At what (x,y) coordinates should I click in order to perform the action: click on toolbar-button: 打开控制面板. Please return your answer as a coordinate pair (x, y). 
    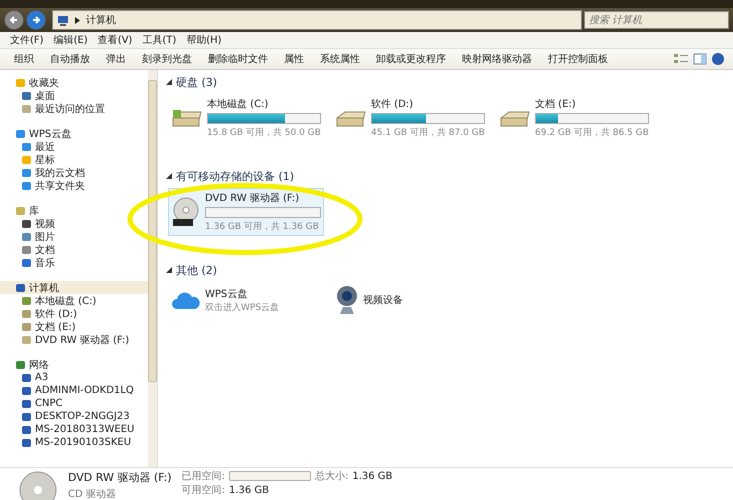
    Looking at the image, I should click on (578, 59).